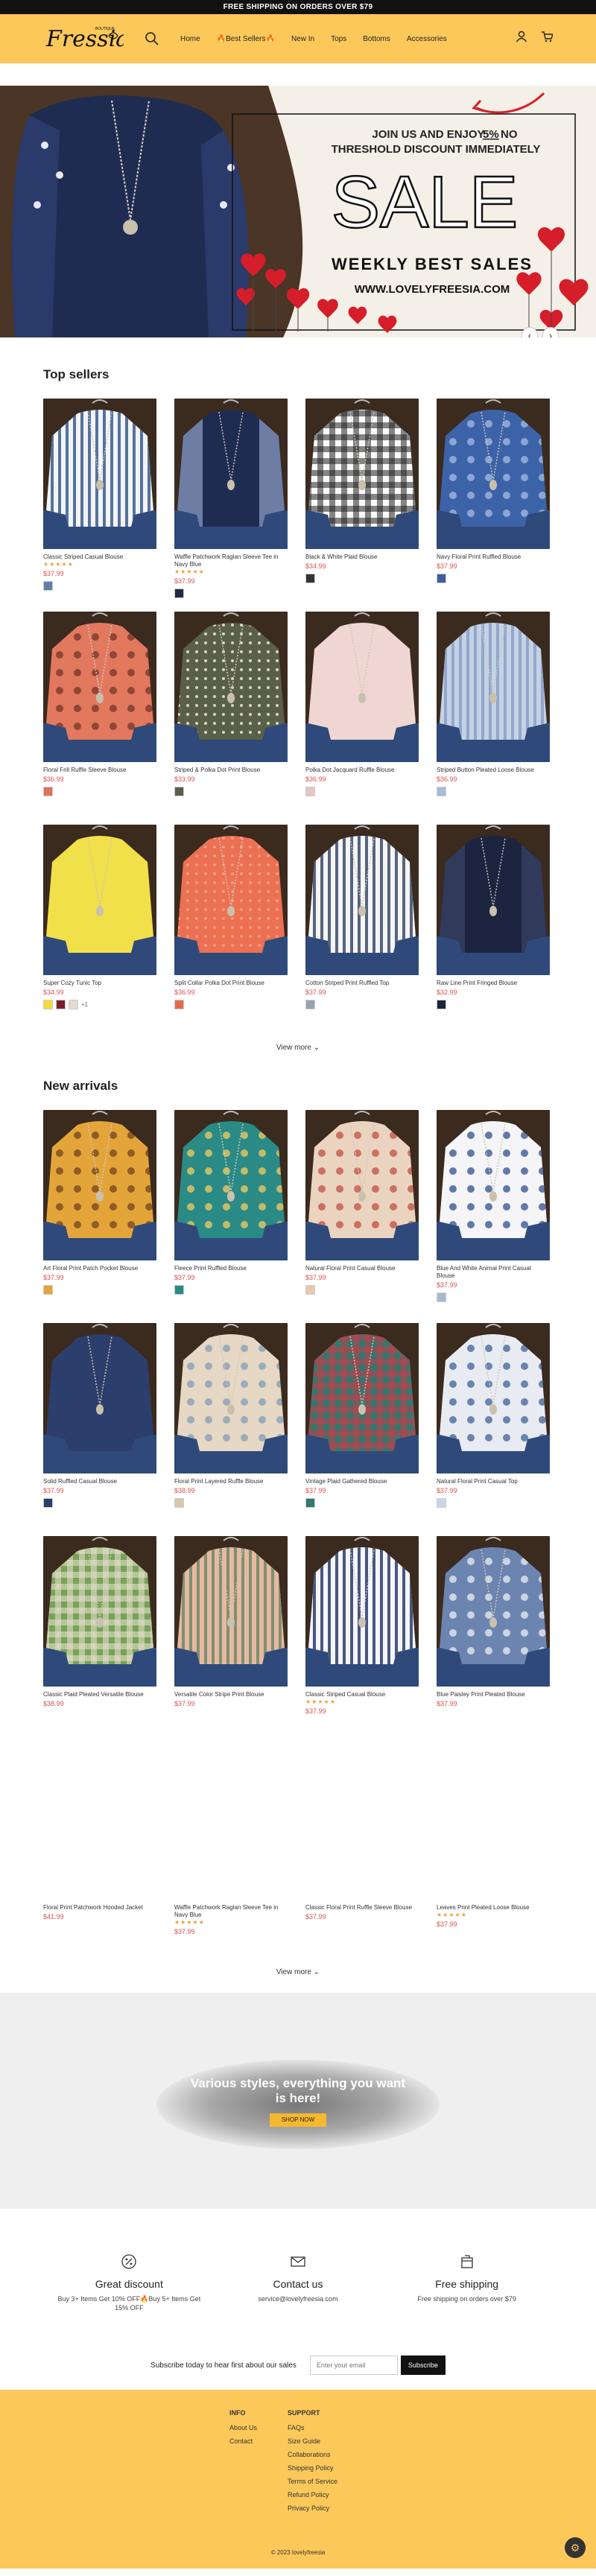 The width and height of the screenshot is (596, 2576). What do you see at coordinates (494, 1695) in the screenshot?
I see `product-name: Blue Paisley Print Pleated Blouse` at bounding box center [494, 1695].